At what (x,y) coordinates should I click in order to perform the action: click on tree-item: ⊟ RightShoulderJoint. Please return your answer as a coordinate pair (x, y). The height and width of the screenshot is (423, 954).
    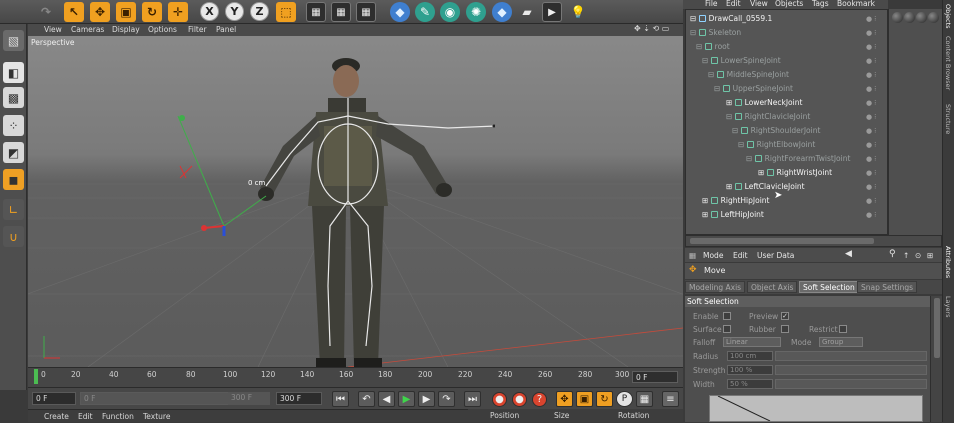
    Looking at the image, I should click on (776, 131).